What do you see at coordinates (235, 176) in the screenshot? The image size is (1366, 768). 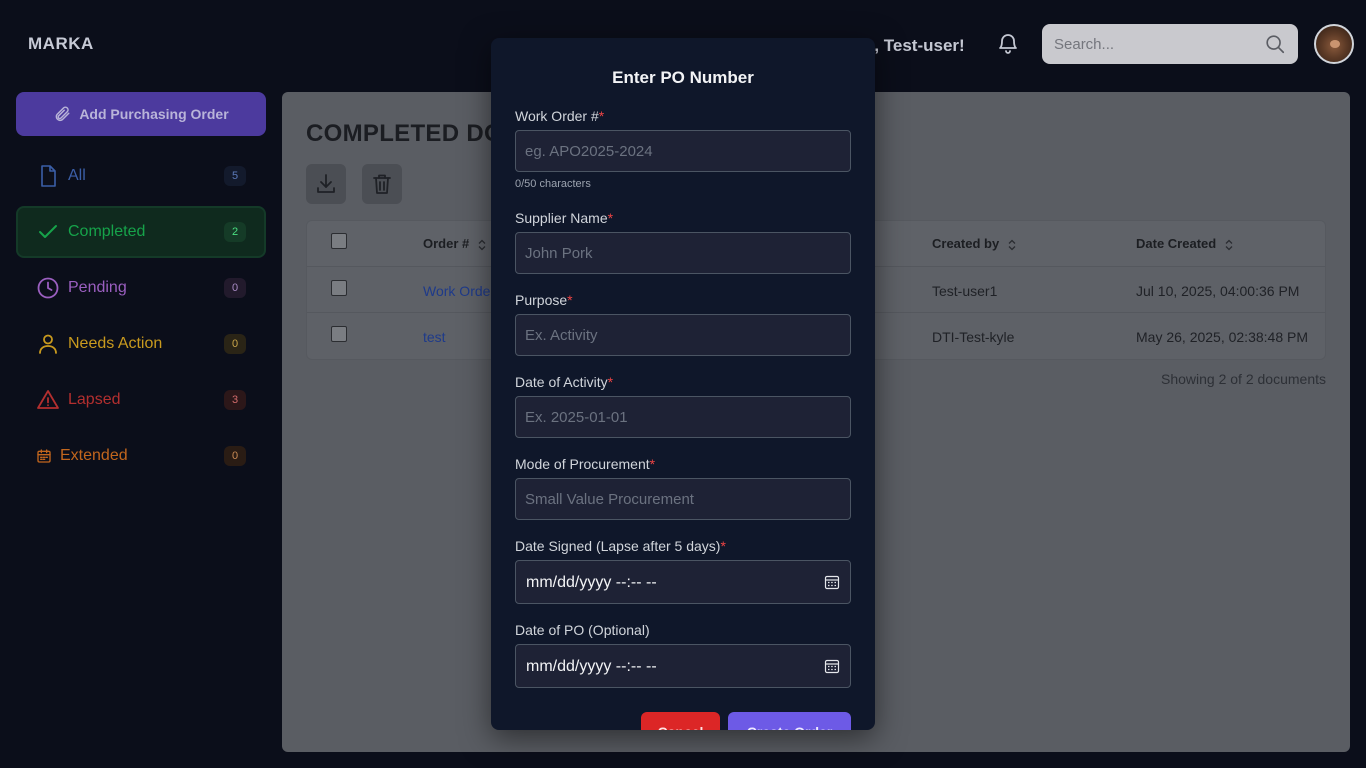 I see `count-badge: 5` at bounding box center [235, 176].